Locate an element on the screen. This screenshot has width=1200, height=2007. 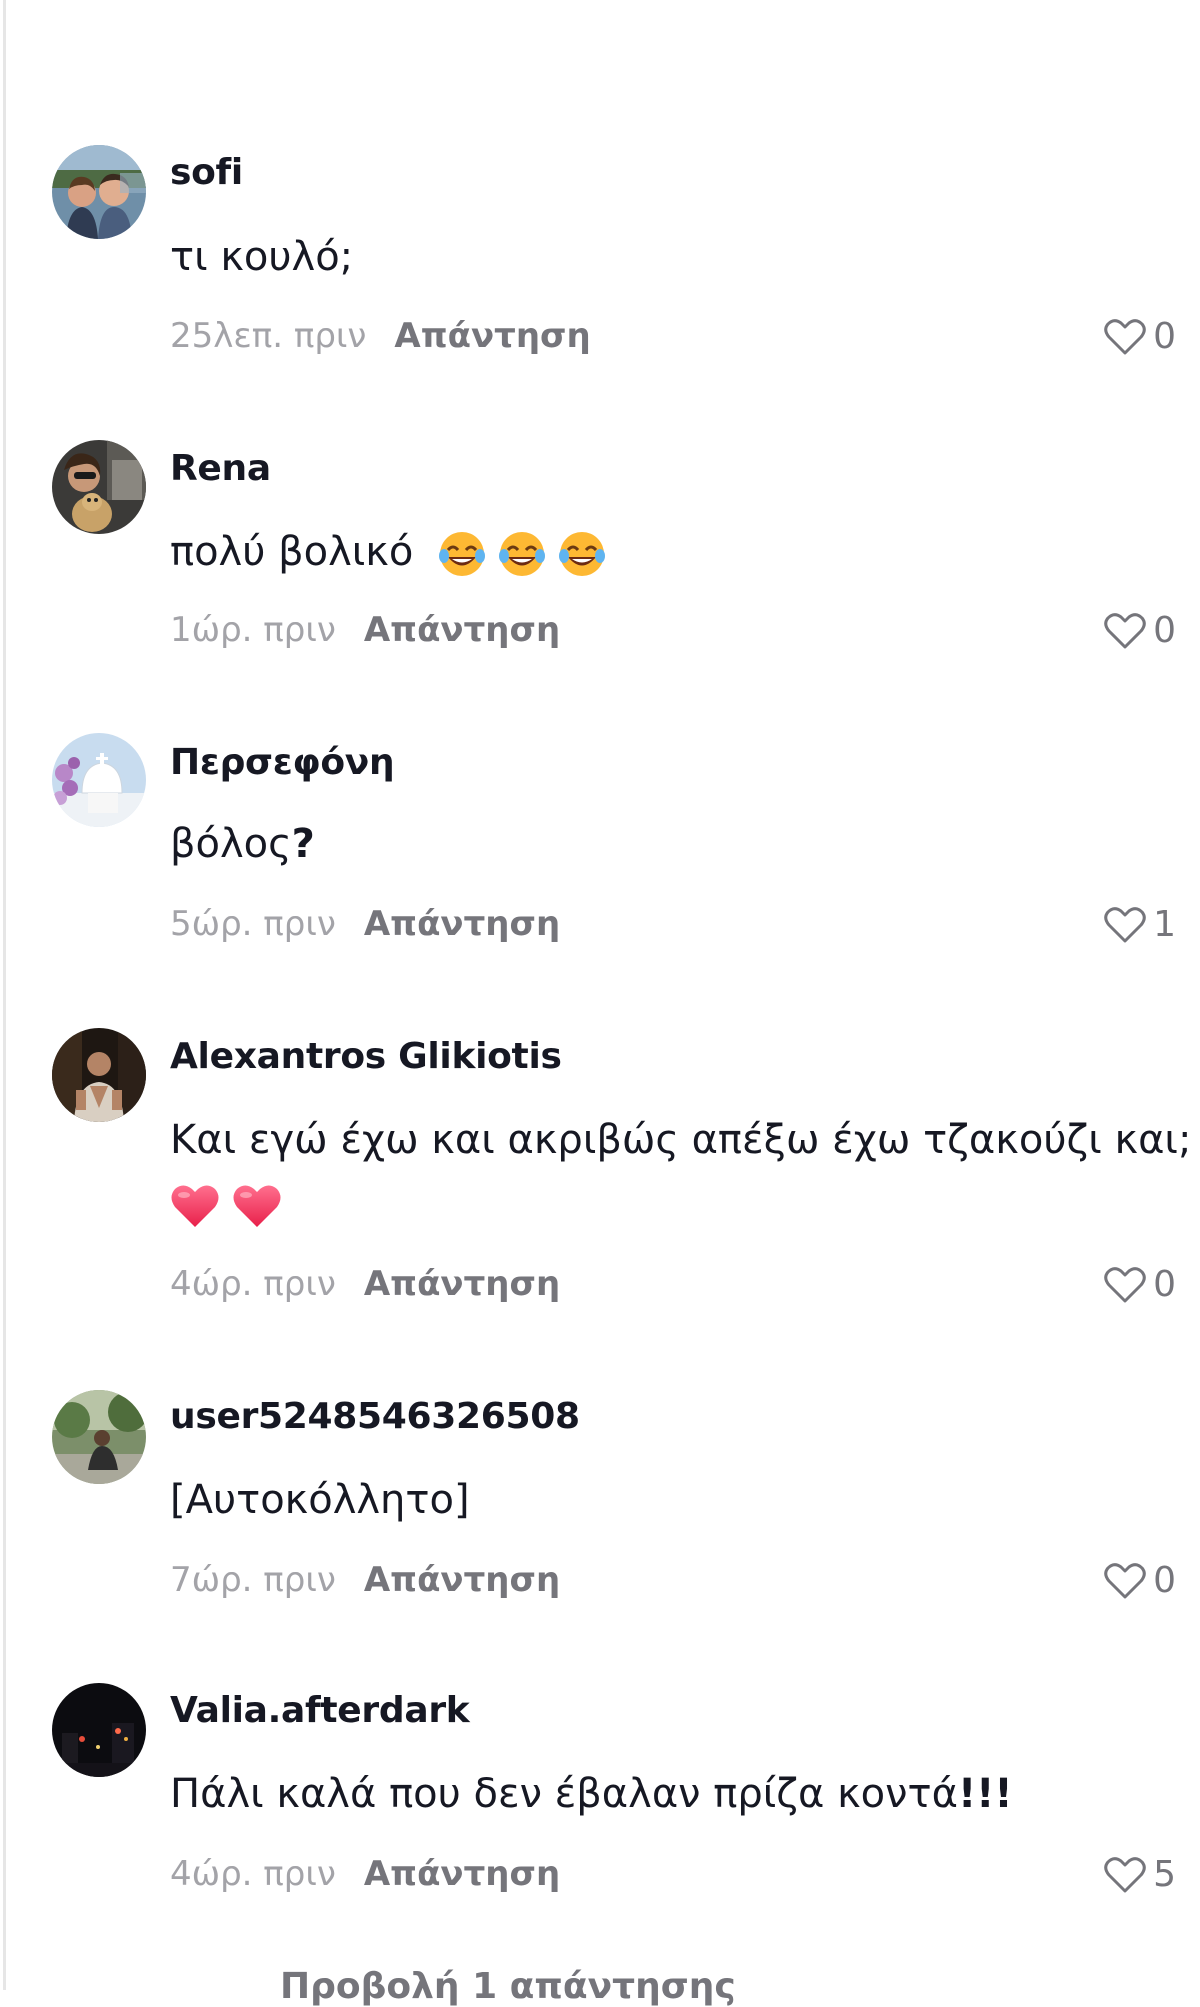
comment-text: βόλος? is located at coordinates (675, 844).